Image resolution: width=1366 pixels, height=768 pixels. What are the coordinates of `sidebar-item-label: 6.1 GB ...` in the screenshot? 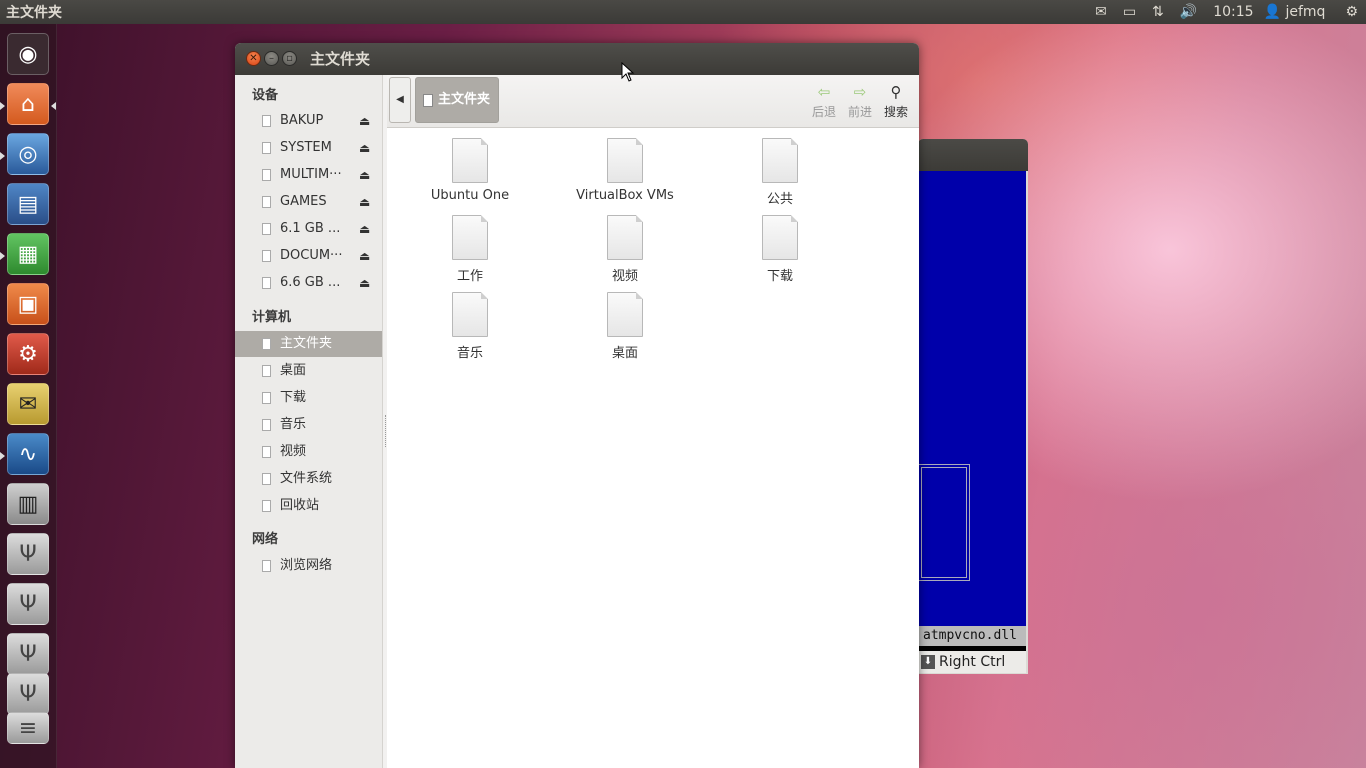 It's located at (310, 228).